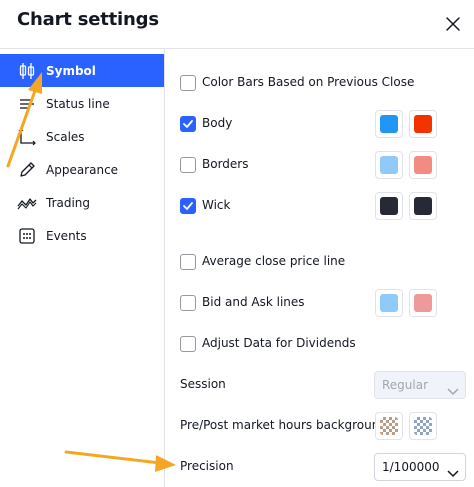 The height and width of the screenshot is (487, 474). I want to click on status-line-icon, so click(27, 104).